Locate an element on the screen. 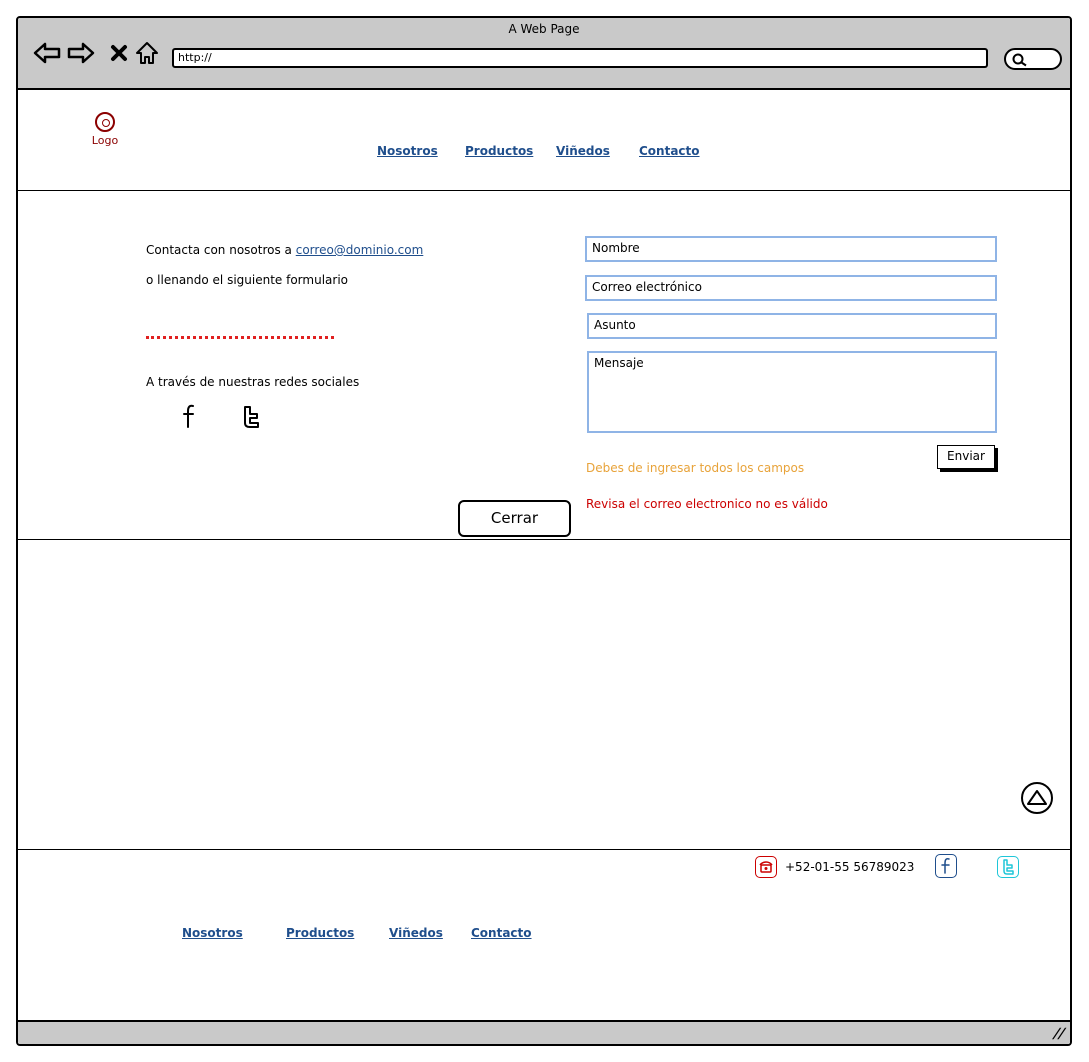 Image resolution: width=1089 pixels, height=1062 pixels. required-fields-warning: Debes de ingresar todos los campos is located at coordinates (695, 468).